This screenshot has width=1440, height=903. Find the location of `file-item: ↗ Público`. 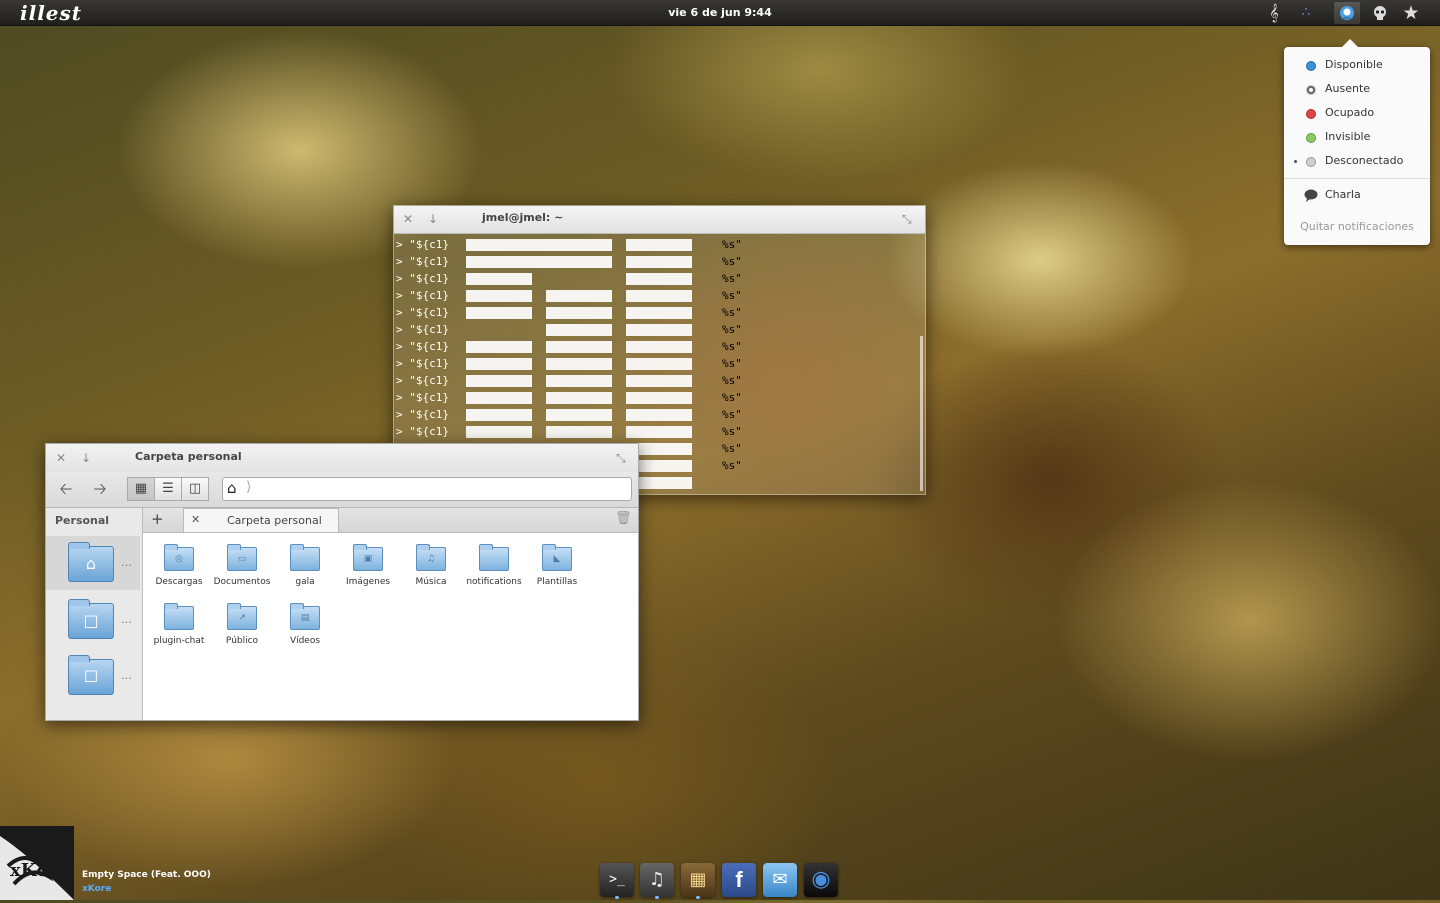

file-item: ↗ Público is located at coordinates (242, 629).